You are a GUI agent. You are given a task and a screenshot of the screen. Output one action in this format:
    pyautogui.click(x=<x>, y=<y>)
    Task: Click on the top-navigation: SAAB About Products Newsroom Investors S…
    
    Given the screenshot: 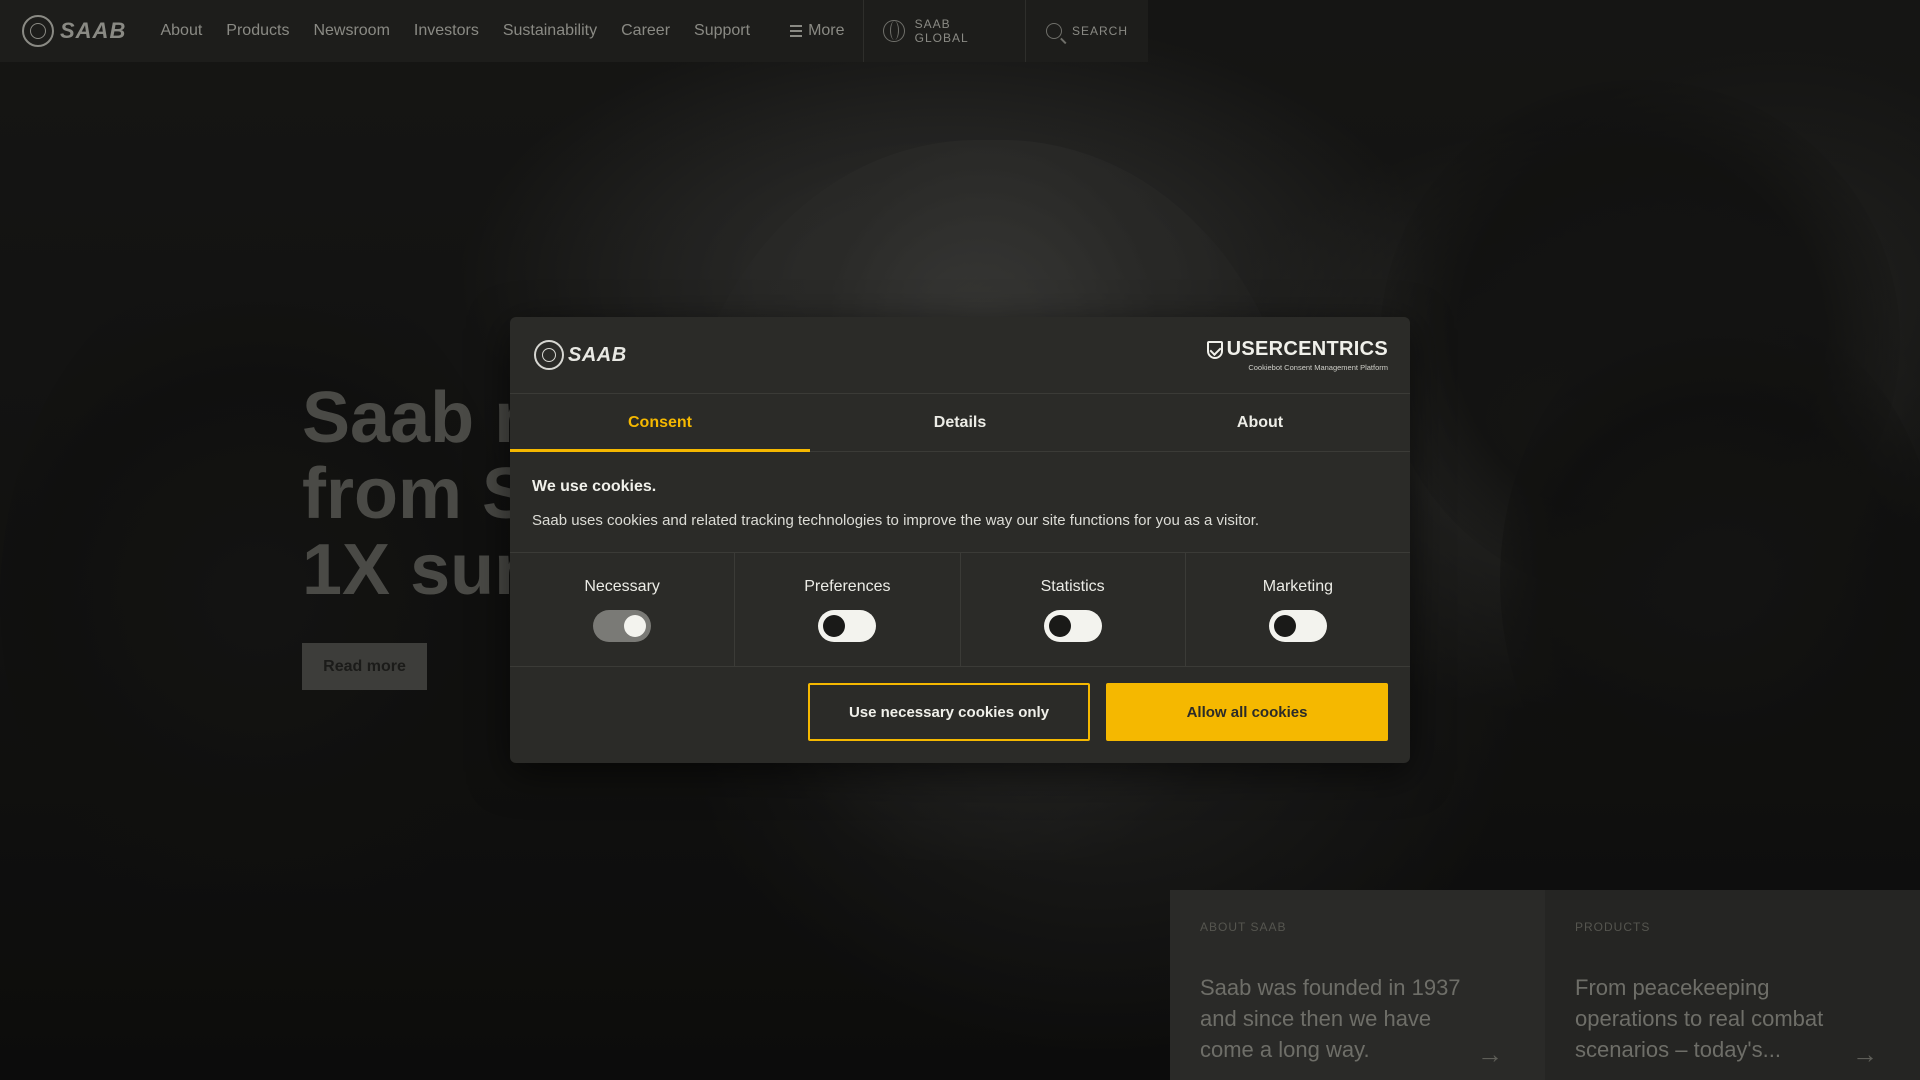 What is the action you would take?
    pyautogui.click(x=574, y=31)
    